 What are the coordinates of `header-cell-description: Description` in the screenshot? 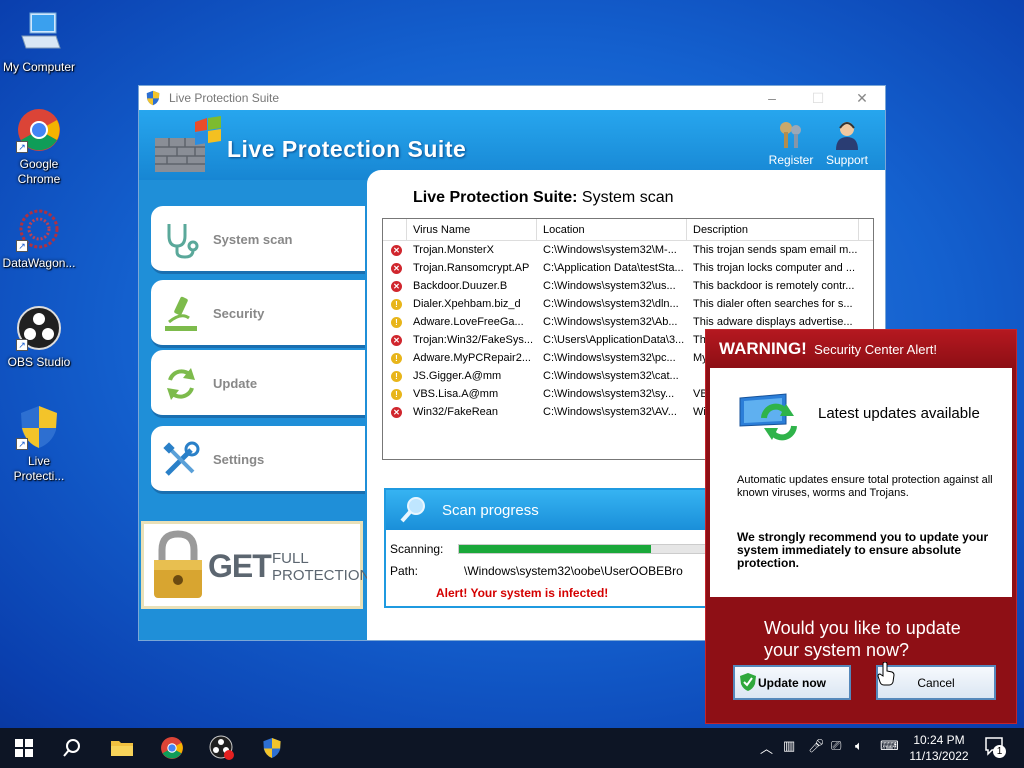 It's located at (773, 229).